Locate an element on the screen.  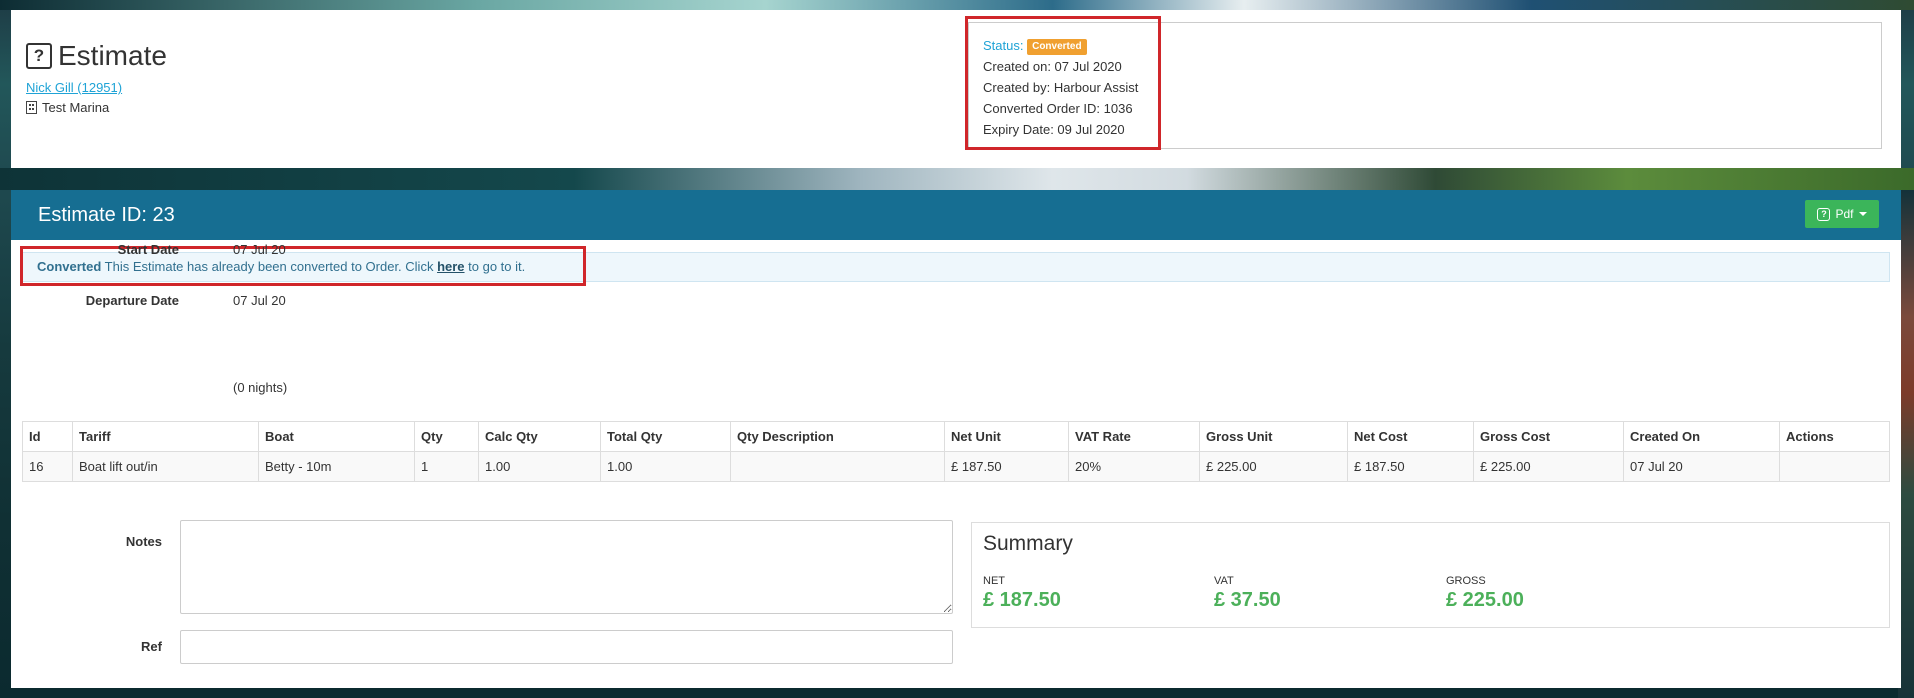
column-header: Tariff is located at coordinates (165, 436).